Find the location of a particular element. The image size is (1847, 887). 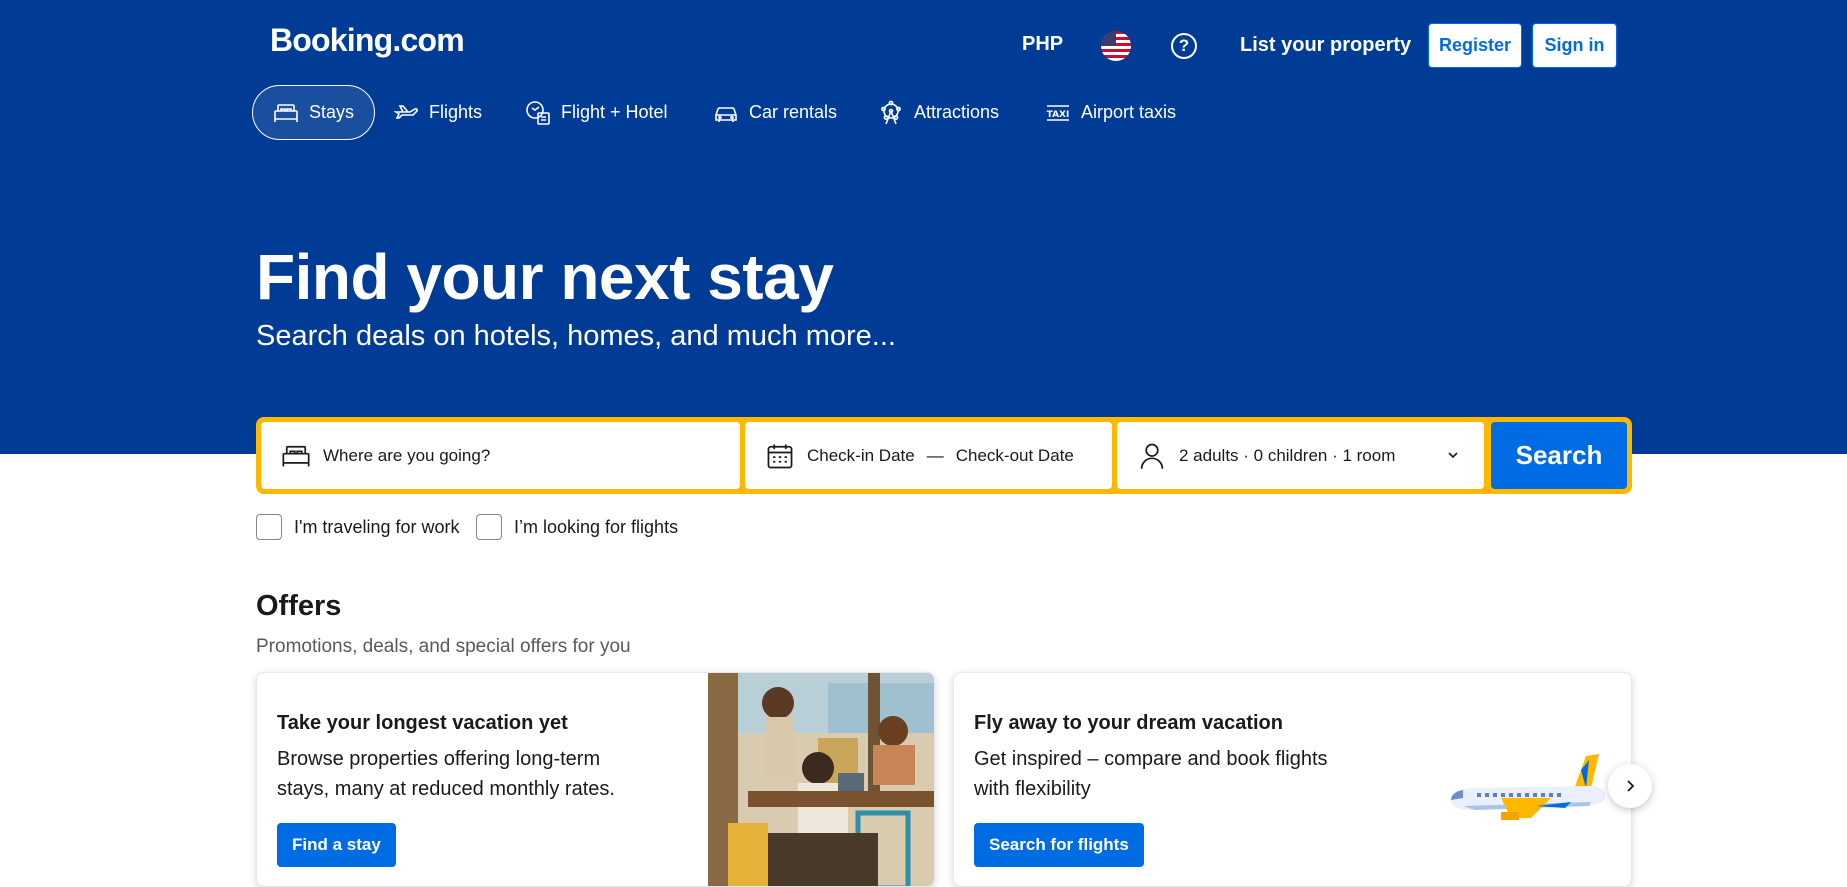

tab-label: Car rentals is located at coordinates (793, 112).